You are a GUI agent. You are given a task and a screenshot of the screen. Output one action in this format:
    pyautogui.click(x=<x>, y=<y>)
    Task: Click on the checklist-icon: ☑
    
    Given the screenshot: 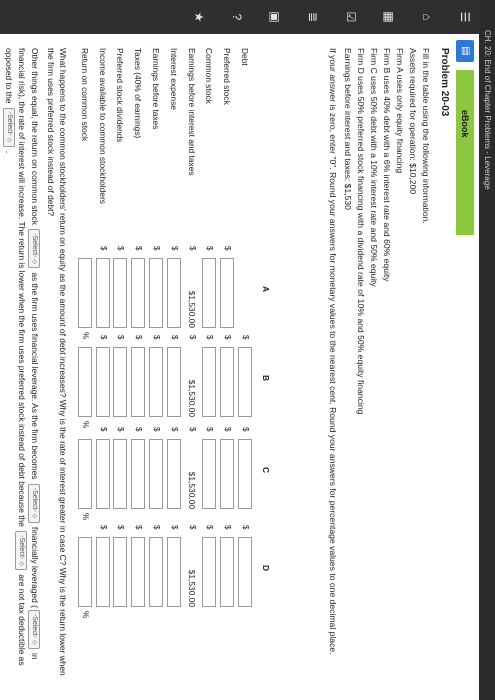 What is the action you would take?
    pyautogui.click(x=351, y=17)
    